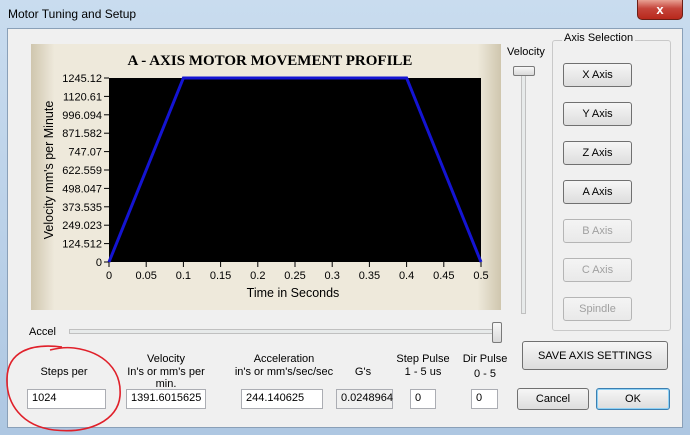  I want to click on y-tick-label: 0, so click(99, 263).